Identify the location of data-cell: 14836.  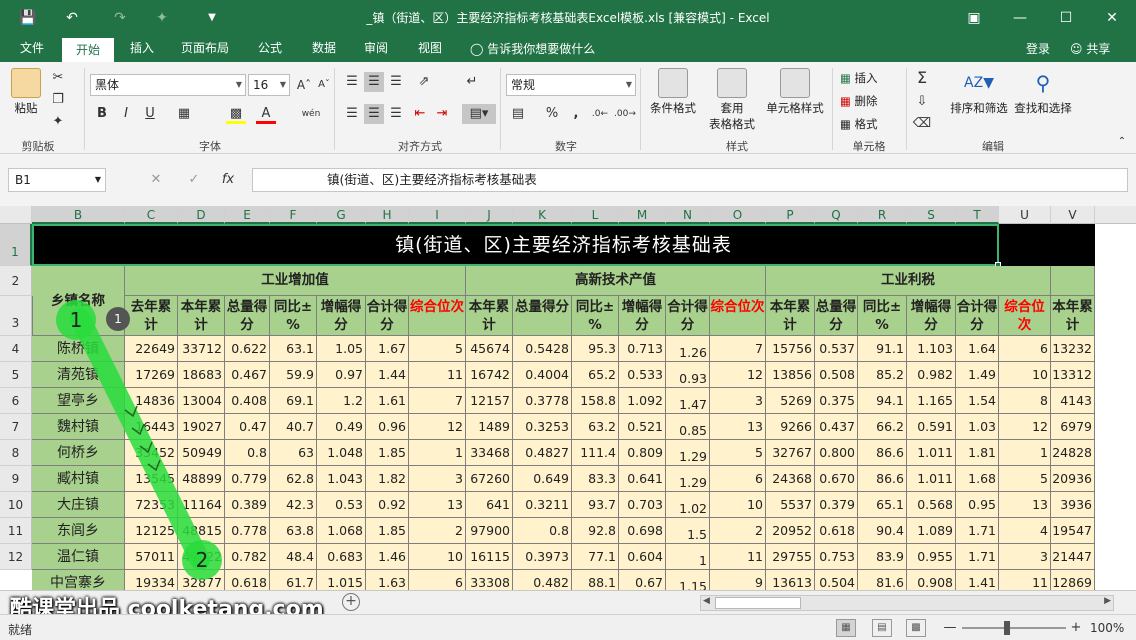
(151, 401).